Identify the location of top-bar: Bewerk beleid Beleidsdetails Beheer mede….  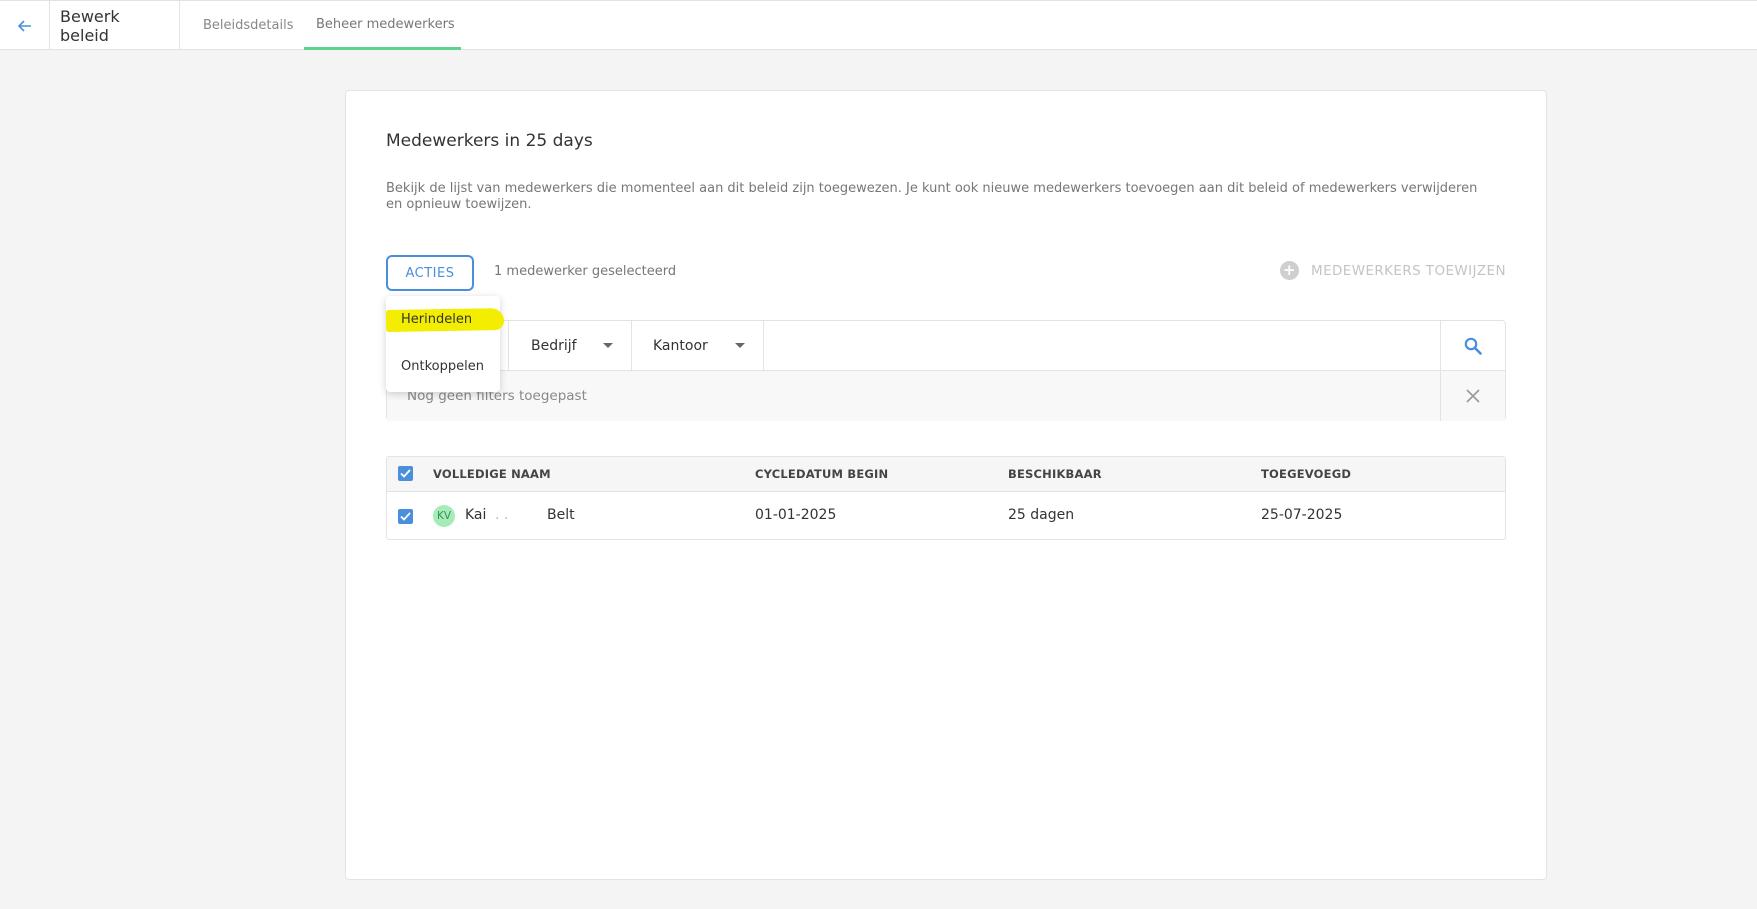
(878, 25).